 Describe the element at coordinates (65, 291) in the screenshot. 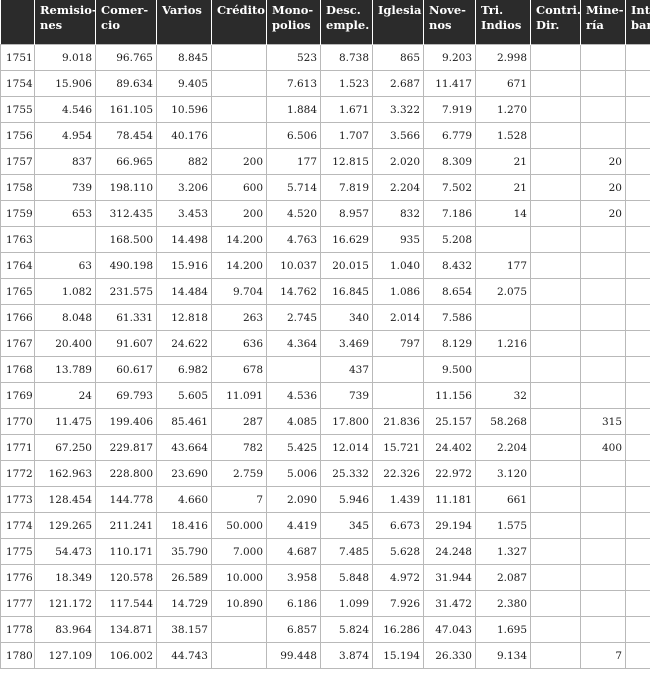

I see `value-cell: 1.082` at that location.